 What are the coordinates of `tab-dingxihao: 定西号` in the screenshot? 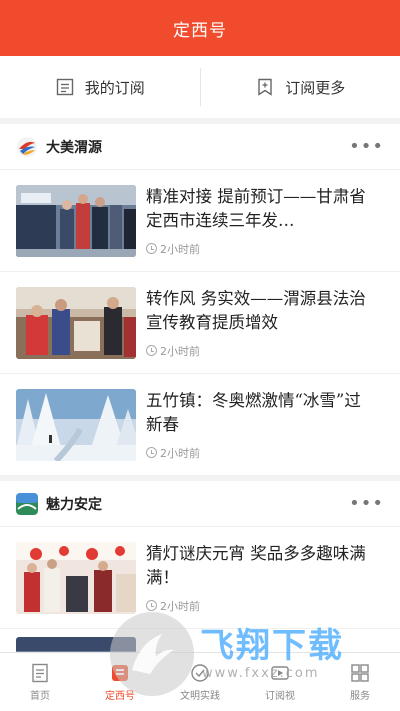 It's located at (120, 682).